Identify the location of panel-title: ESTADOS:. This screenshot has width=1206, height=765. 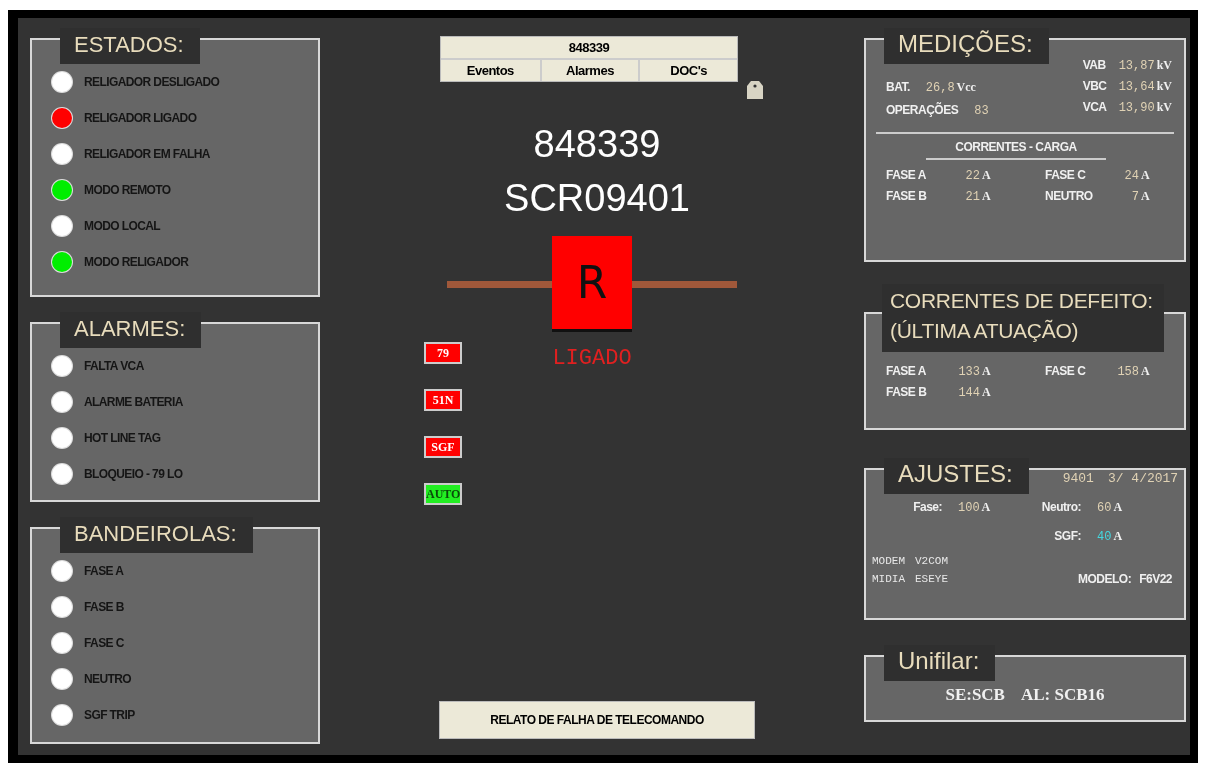
(130, 46).